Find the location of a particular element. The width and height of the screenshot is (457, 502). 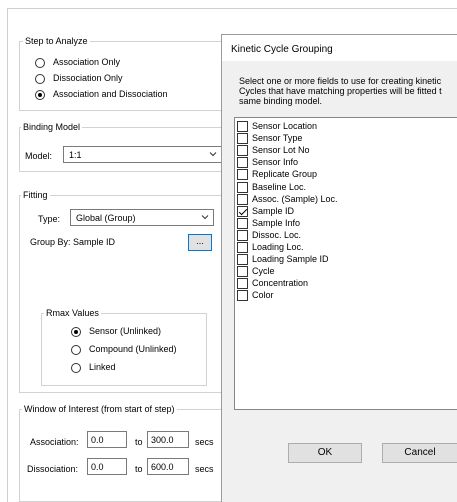

field-label: Baseline Loc. is located at coordinates (279, 186).